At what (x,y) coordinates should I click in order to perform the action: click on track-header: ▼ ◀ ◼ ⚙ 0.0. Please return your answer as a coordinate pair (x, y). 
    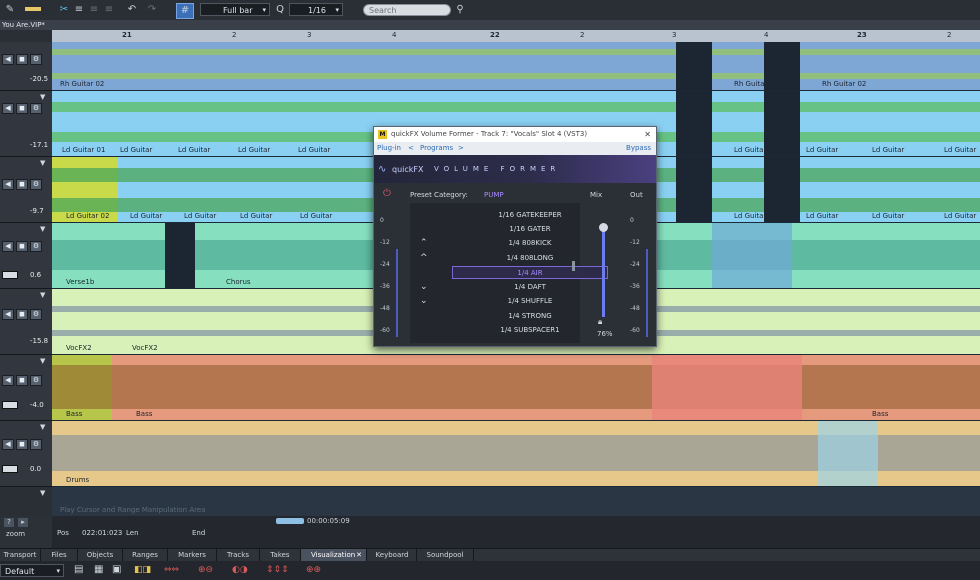
    Looking at the image, I should click on (26, 454).